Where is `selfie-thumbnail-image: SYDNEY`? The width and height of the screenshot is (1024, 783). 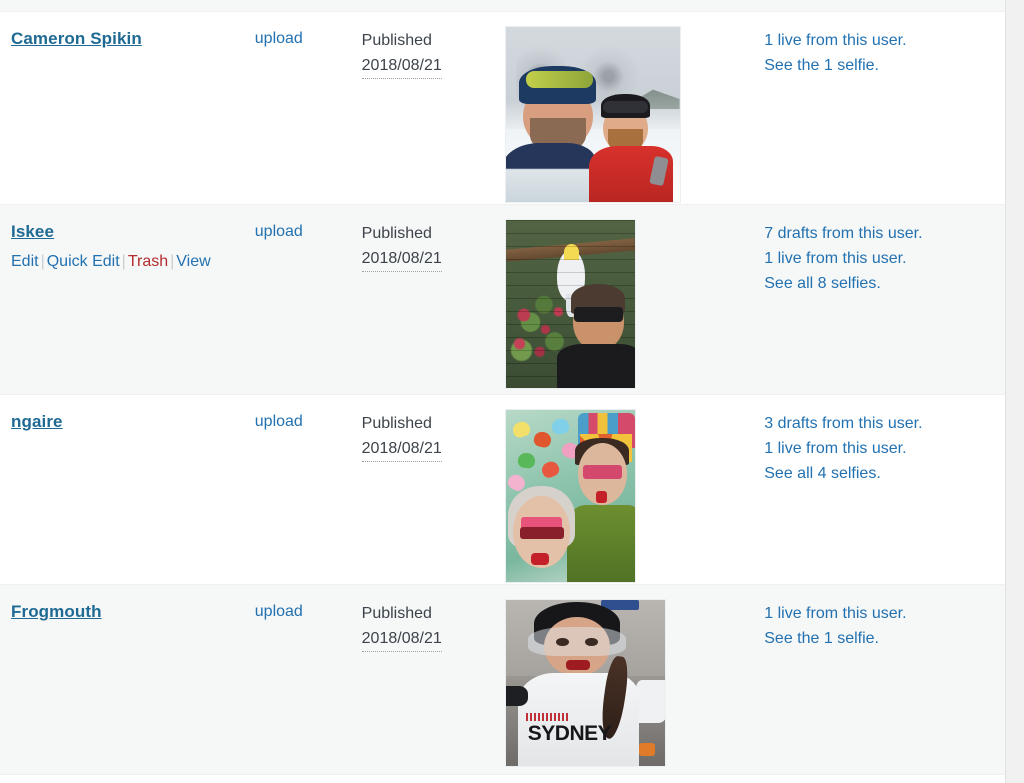
selfie-thumbnail-image: SYDNEY is located at coordinates (585, 683).